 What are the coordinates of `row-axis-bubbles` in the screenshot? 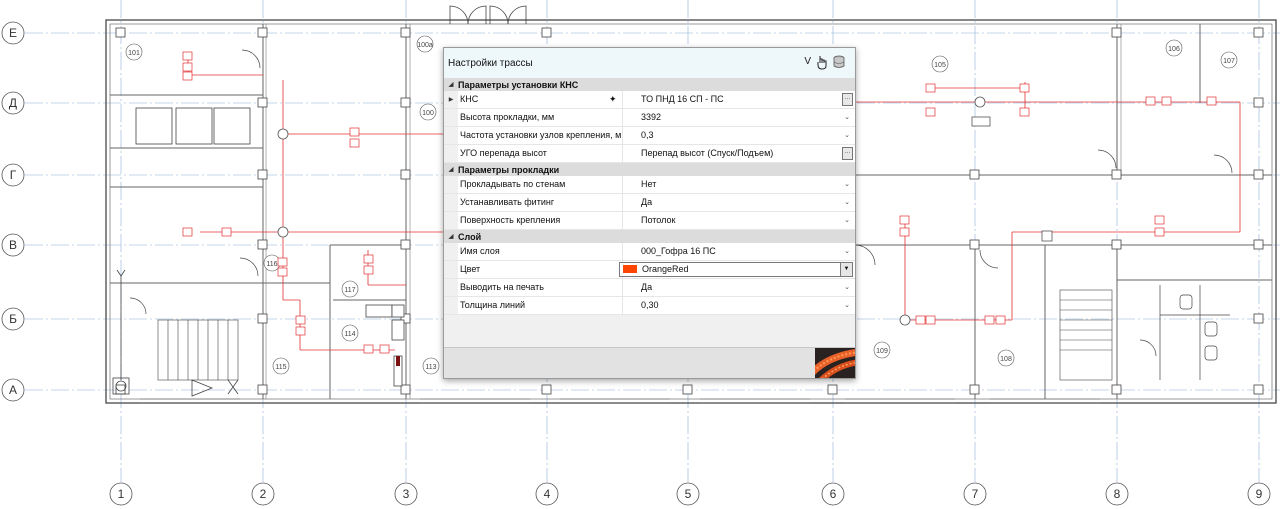 It's located at (13, 211).